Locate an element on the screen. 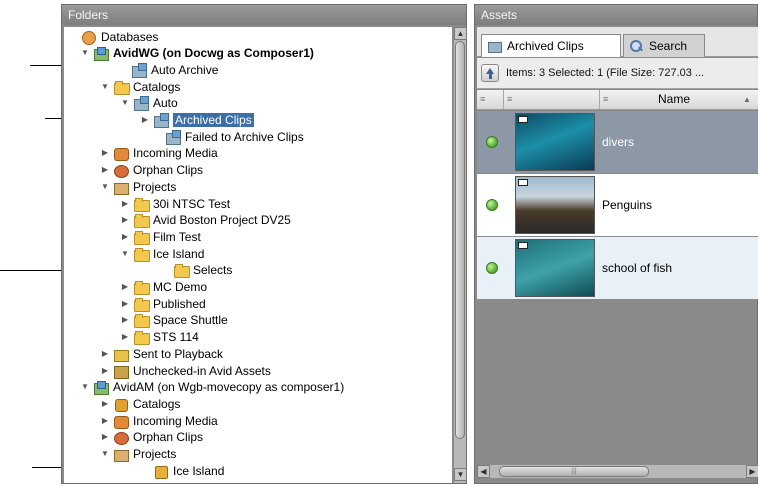 Image resolution: width=758 pixels, height=486 pixels. unchecked-assets-icon is located at coordinates (121, 371).